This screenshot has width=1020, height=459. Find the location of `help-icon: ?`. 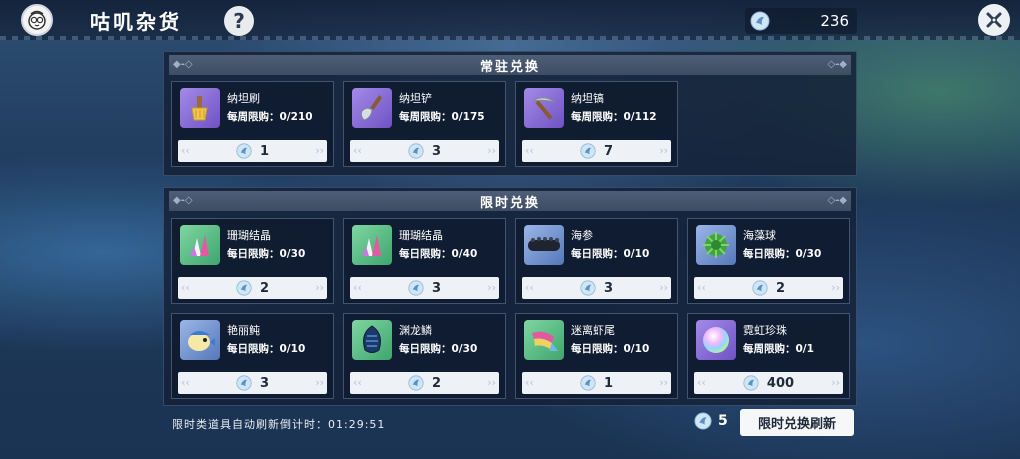

help-icon: ? is located at coordinates (239, 21).